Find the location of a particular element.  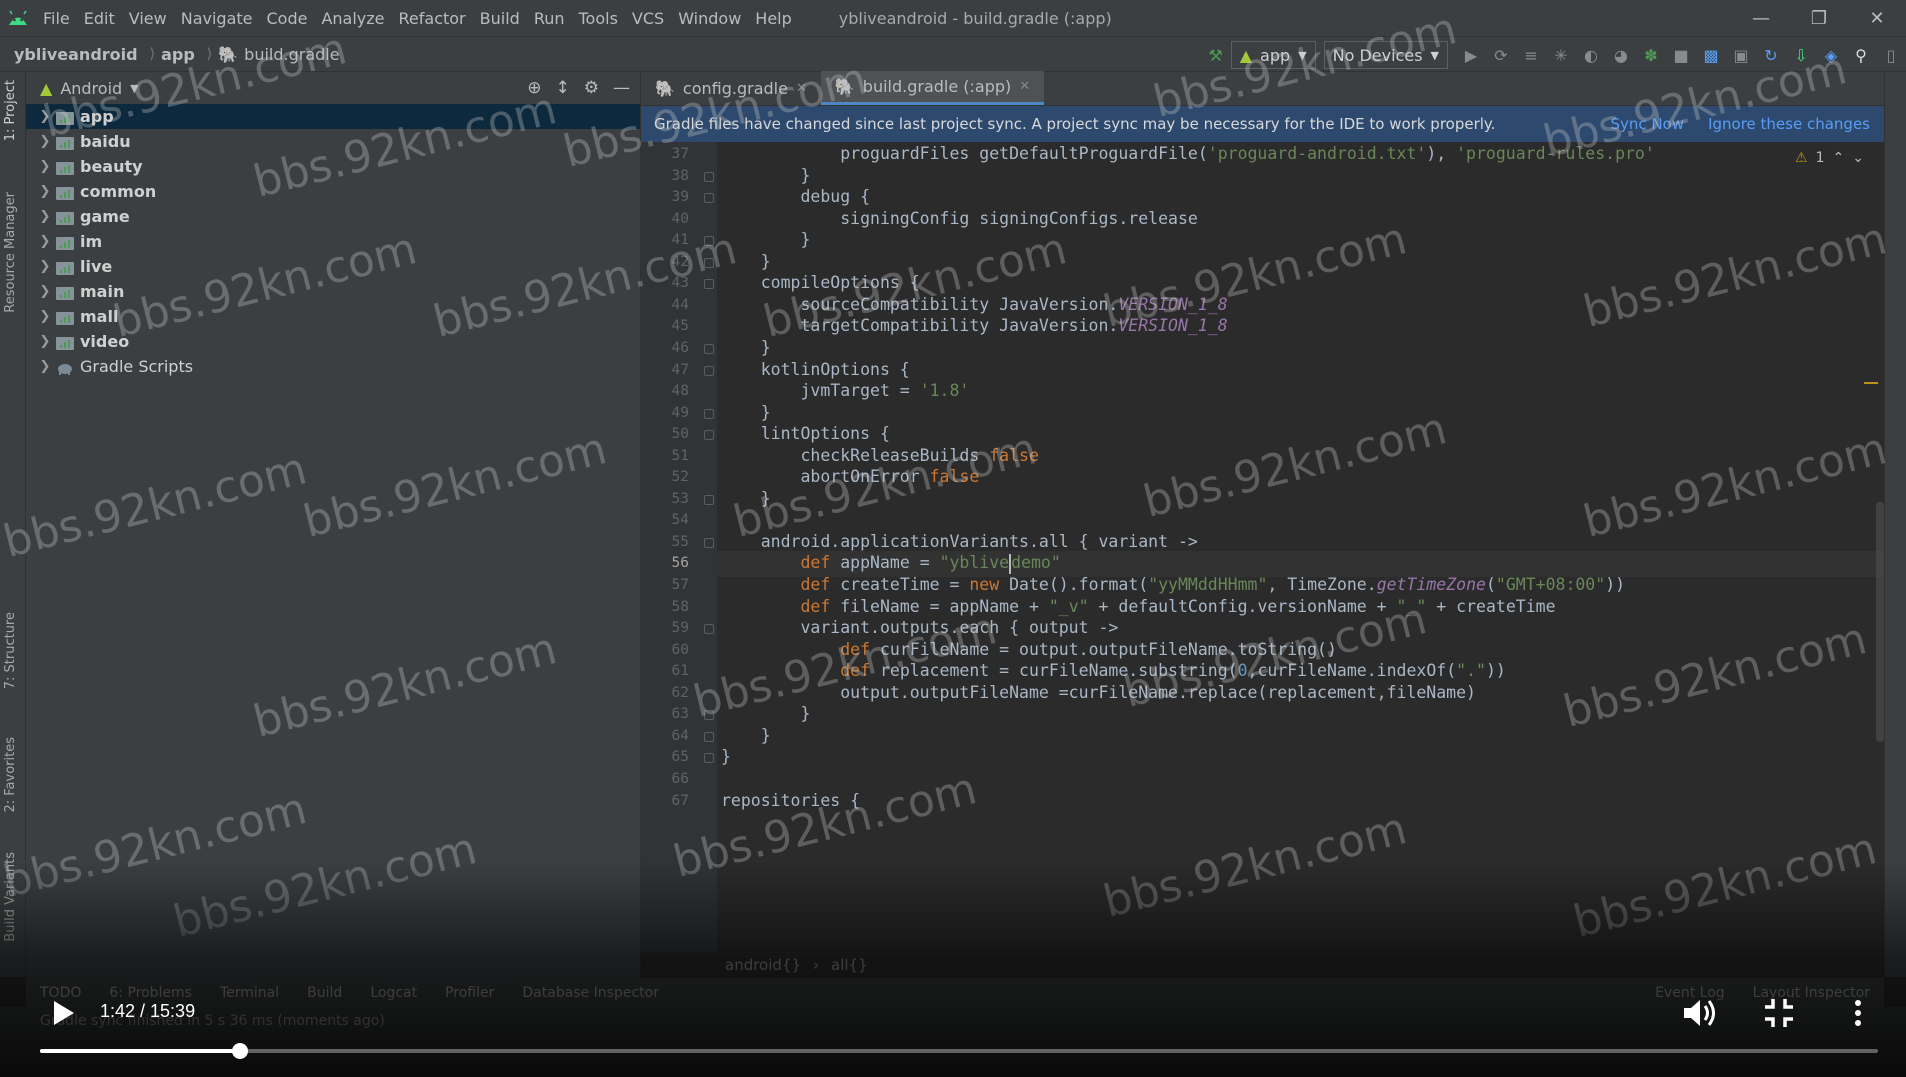

tree-item-video: ❯ video is located at coordinates (333, 341).